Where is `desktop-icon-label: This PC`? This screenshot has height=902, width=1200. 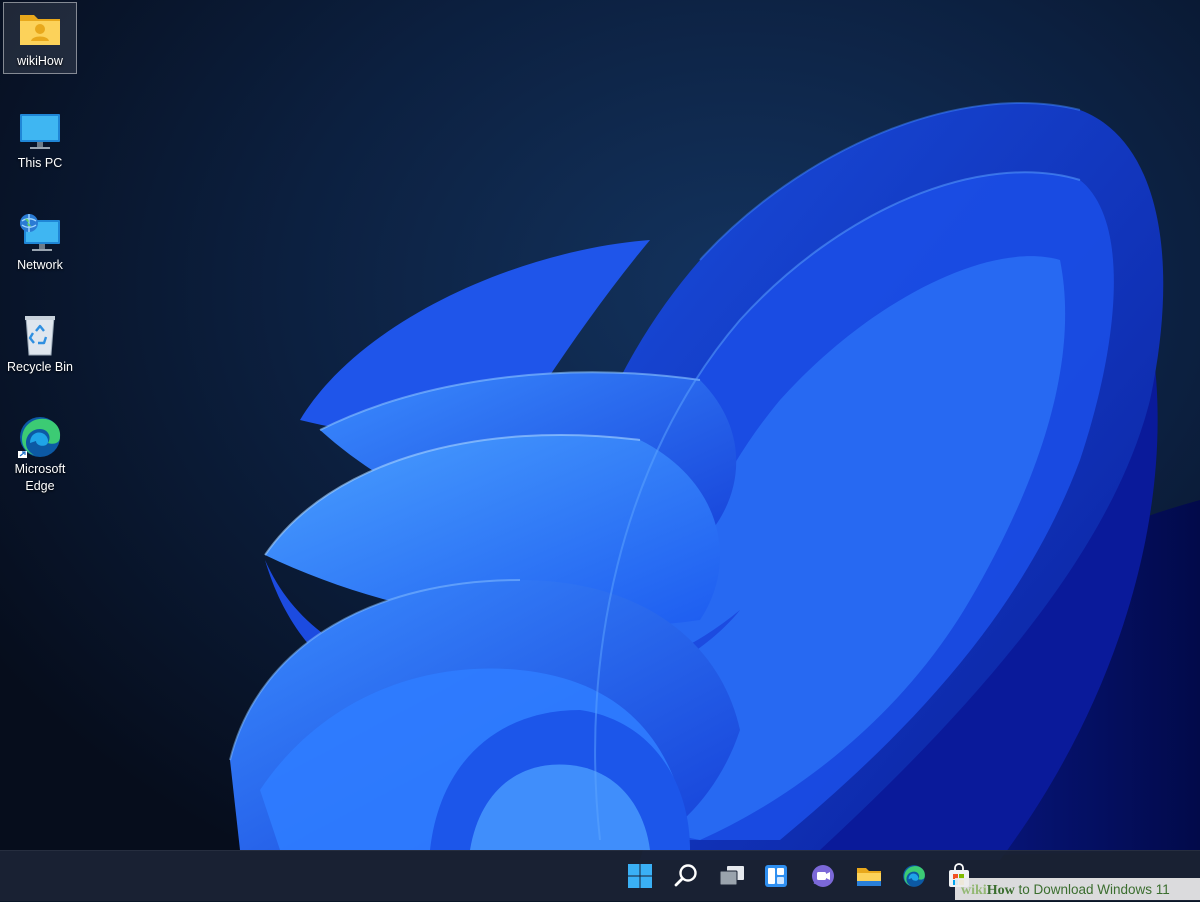
desktop-icon-label: This PC is located at coordinates (40, 163).